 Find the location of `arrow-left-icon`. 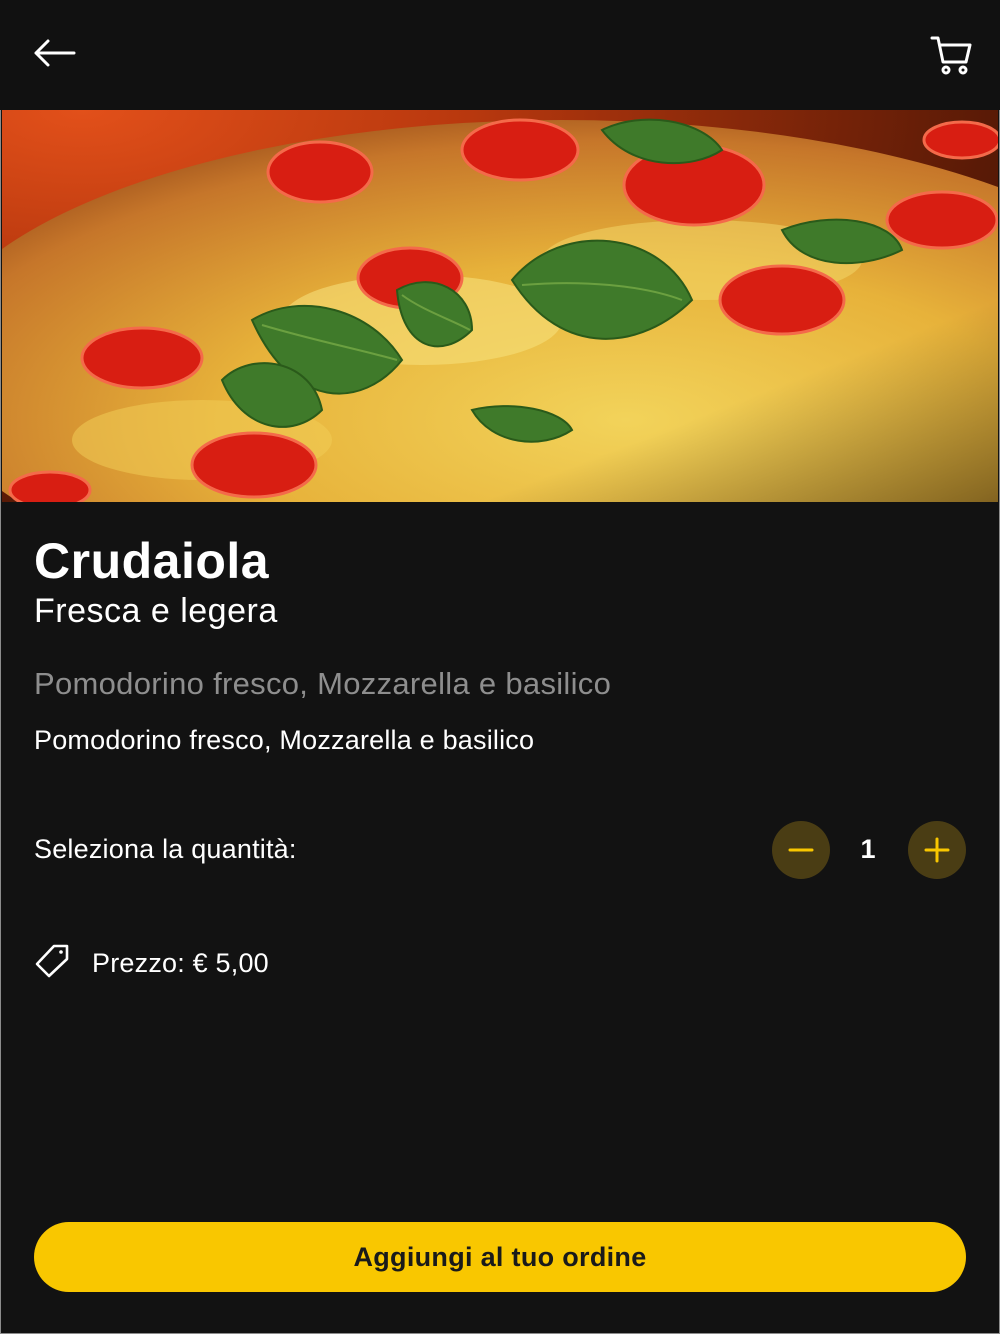

arrow-left-icon is located at coordinates (55, 53).